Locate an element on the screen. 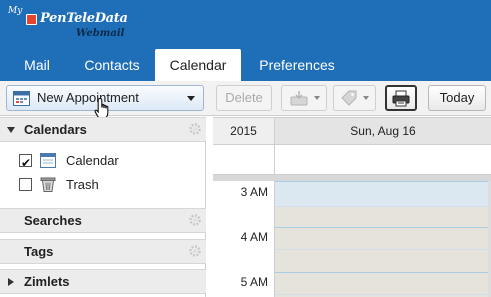 The image size is (491, 297). printer-icon is located at coordinates (401, 98).